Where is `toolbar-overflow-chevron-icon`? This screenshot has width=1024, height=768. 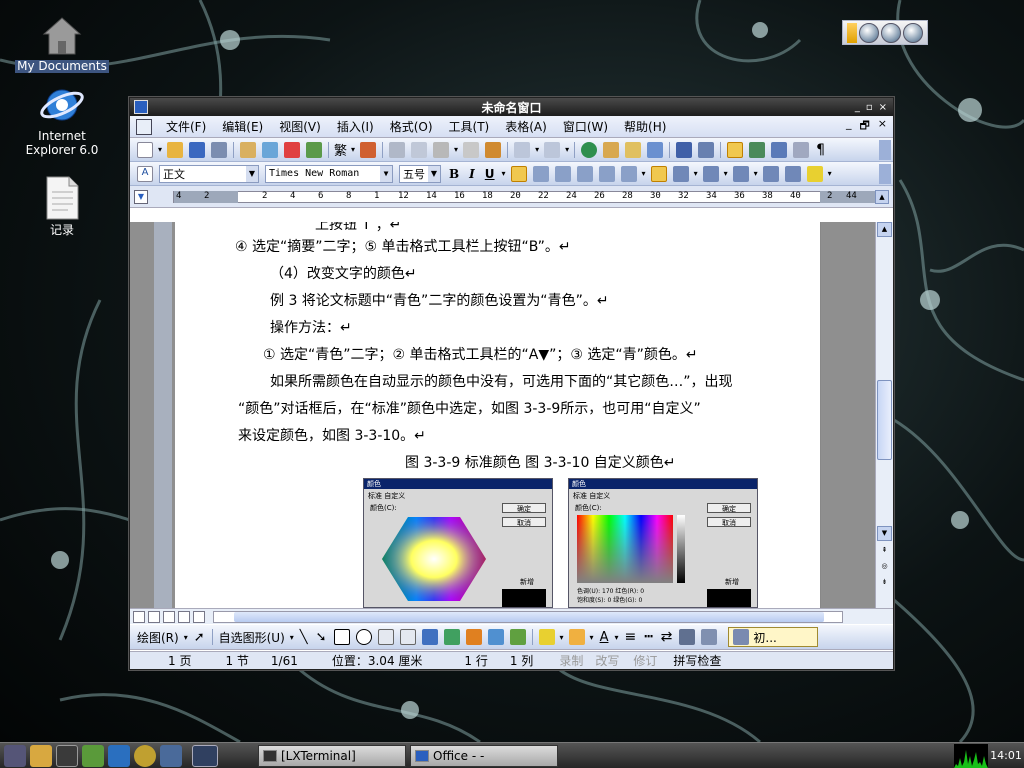
toolbar-overflow-chevron-icon is located at coordinates (885, 149).